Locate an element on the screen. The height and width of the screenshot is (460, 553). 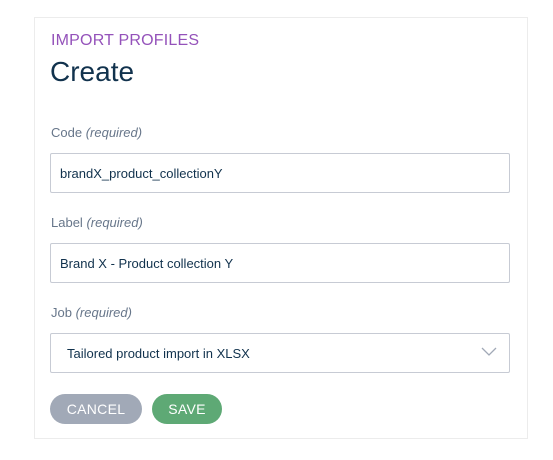
job-field-label: Job (required) is located at coordinates (91, 312).